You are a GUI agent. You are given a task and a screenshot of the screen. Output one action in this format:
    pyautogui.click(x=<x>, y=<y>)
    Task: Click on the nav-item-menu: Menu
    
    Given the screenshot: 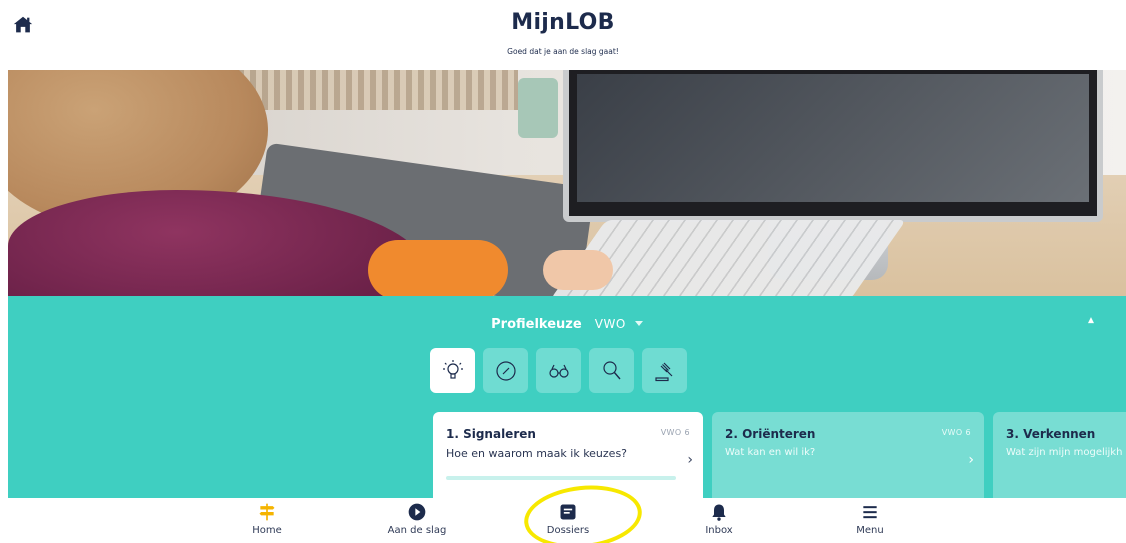 What is the action you would take?
    pyautogui.click(x=870, y=519)
    